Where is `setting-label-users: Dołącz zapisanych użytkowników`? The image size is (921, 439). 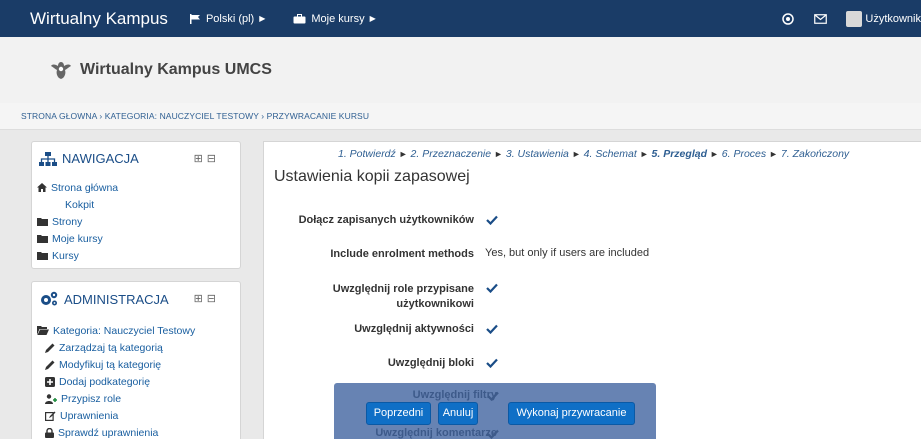 setting-label-users: Dołącz zapisanych użytkowników is located at coordinates (386, 220).